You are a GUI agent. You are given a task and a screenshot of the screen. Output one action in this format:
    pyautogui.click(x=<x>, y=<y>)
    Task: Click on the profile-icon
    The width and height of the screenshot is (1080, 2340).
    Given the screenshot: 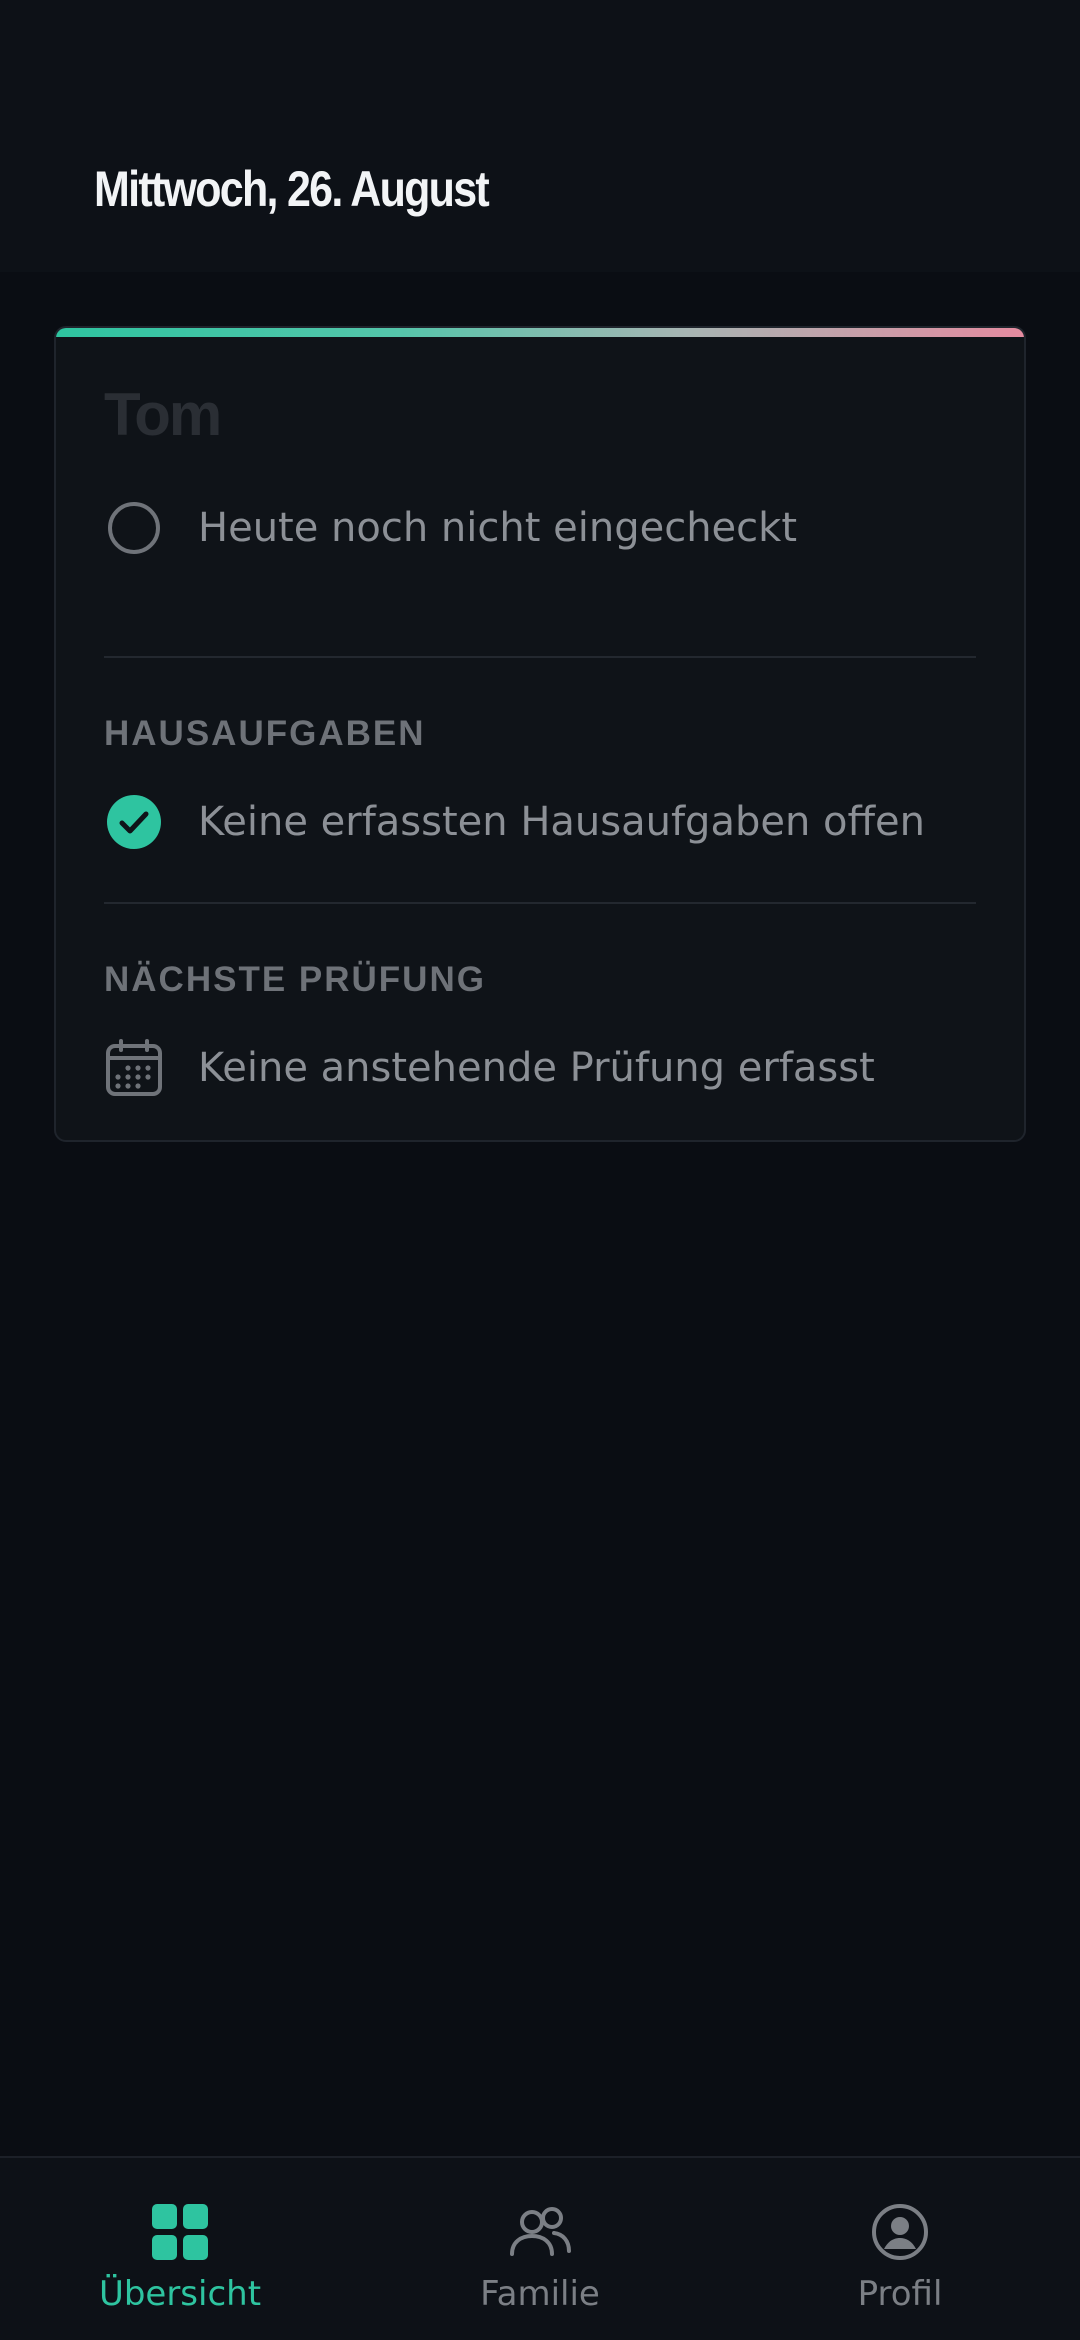 What is the action you would take?
    pyautogui.click(x=900, y=2232)
    